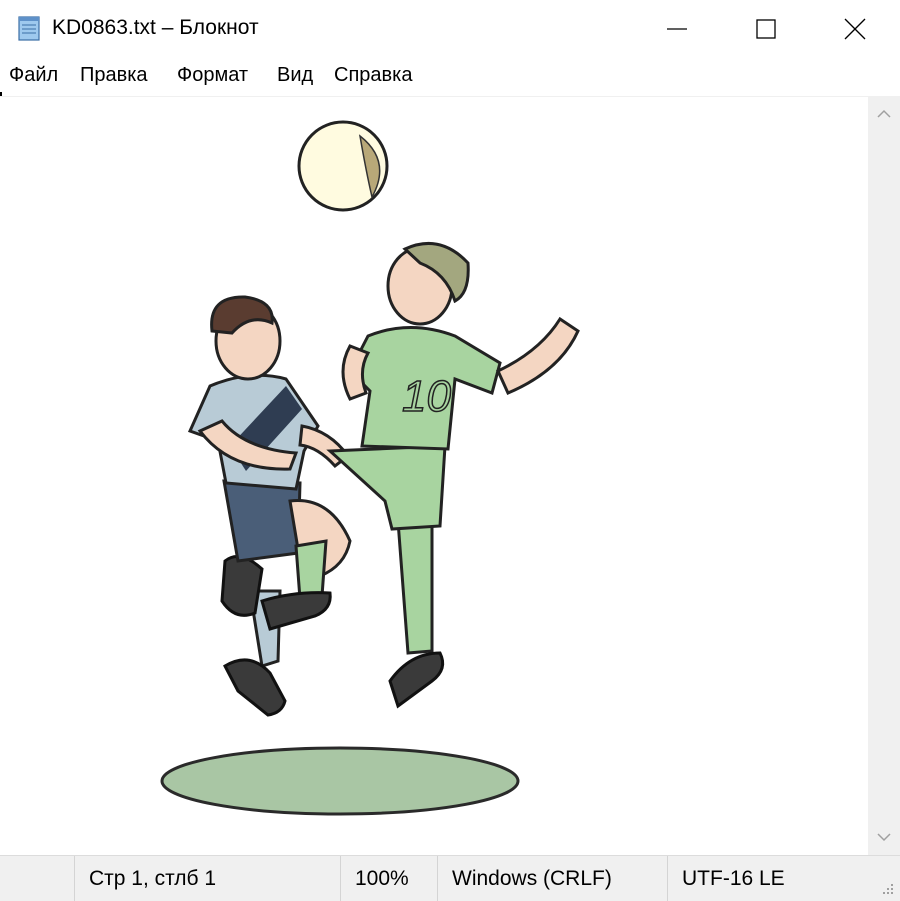 This screenshot has width=900, height=901. Describe the element at coordinates (269, 506) in the screenshot. I see `player-left` at that location.